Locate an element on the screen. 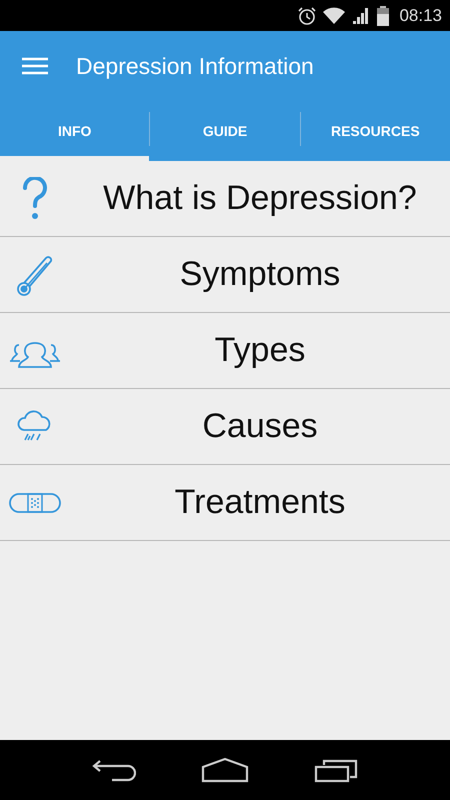 Image resolution: width=450 pixels, height=800 pixels. item-label: What is Depression? is located at coordinates (260, 198).